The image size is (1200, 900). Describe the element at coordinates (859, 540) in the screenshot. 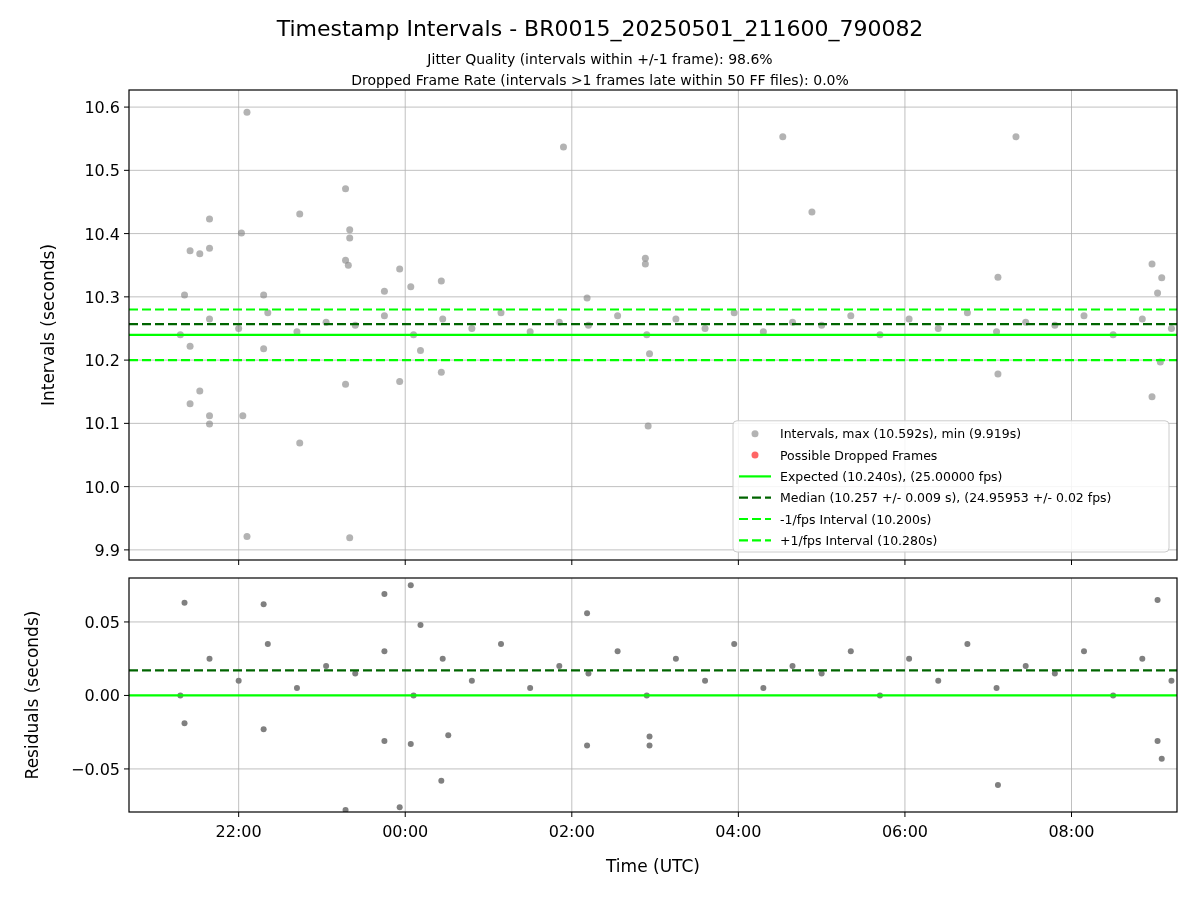

I see `legend-label: +1/fps Interval (10.280s)` at that location.